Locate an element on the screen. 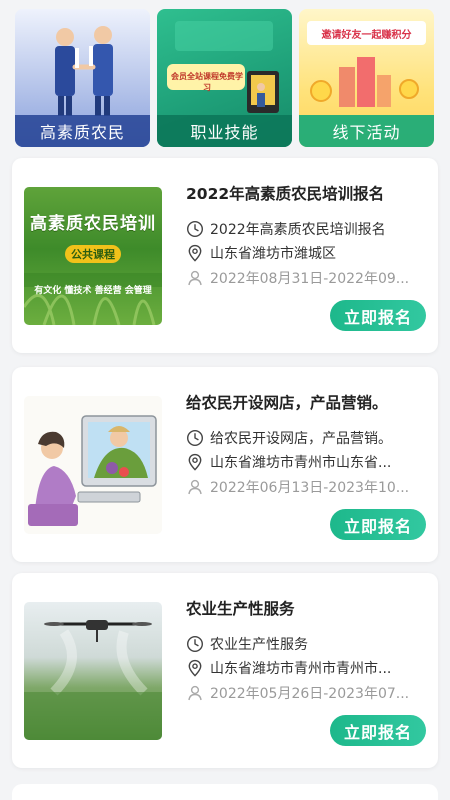 The width and height of the screenshot is (450, 800). thumbnail-footer: 有文化 懂技术 善经营 会管理 is located at coordinates (93, 291).